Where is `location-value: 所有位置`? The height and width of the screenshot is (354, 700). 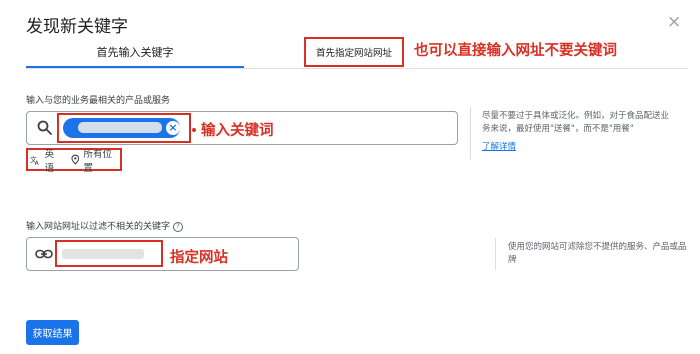
location-value: 所有位置 is located at coordinates (97, 161).